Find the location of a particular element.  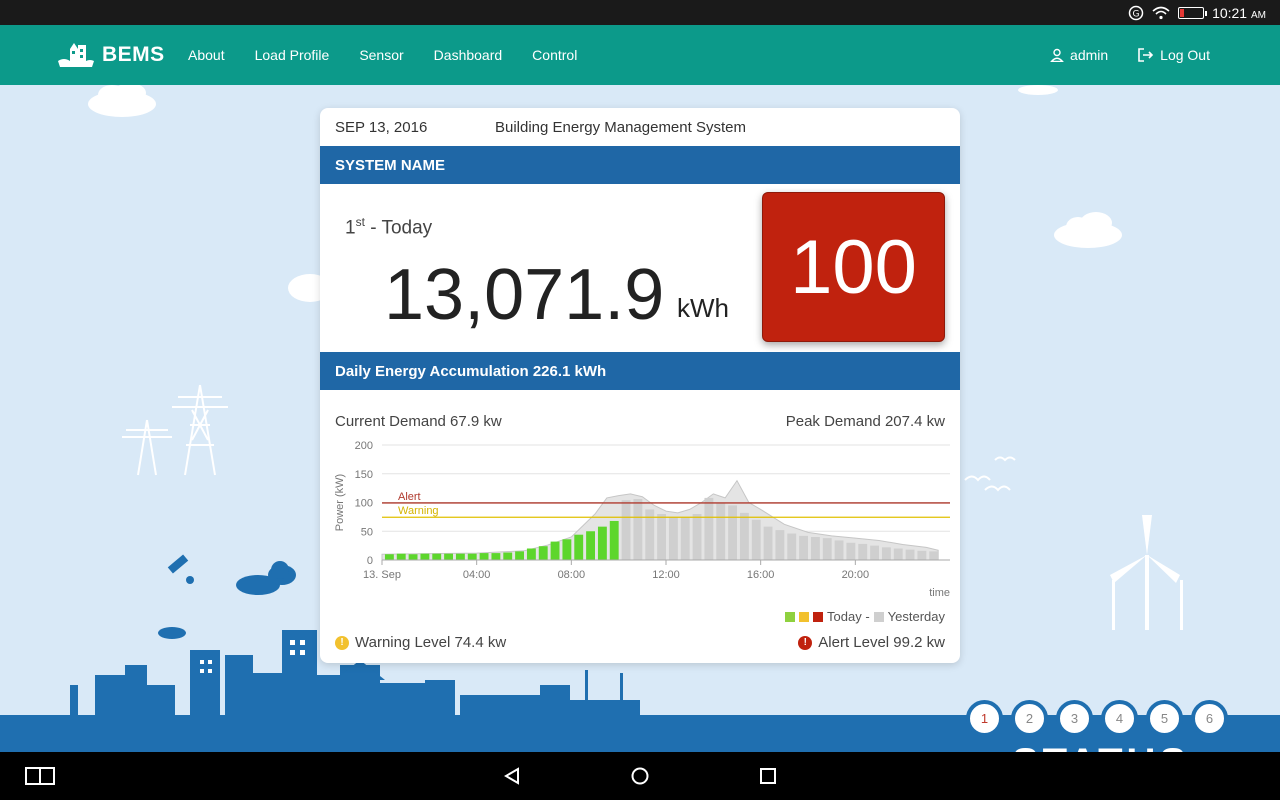

chart-legend: Today - Yesterday is located at coordinates (865, 616).